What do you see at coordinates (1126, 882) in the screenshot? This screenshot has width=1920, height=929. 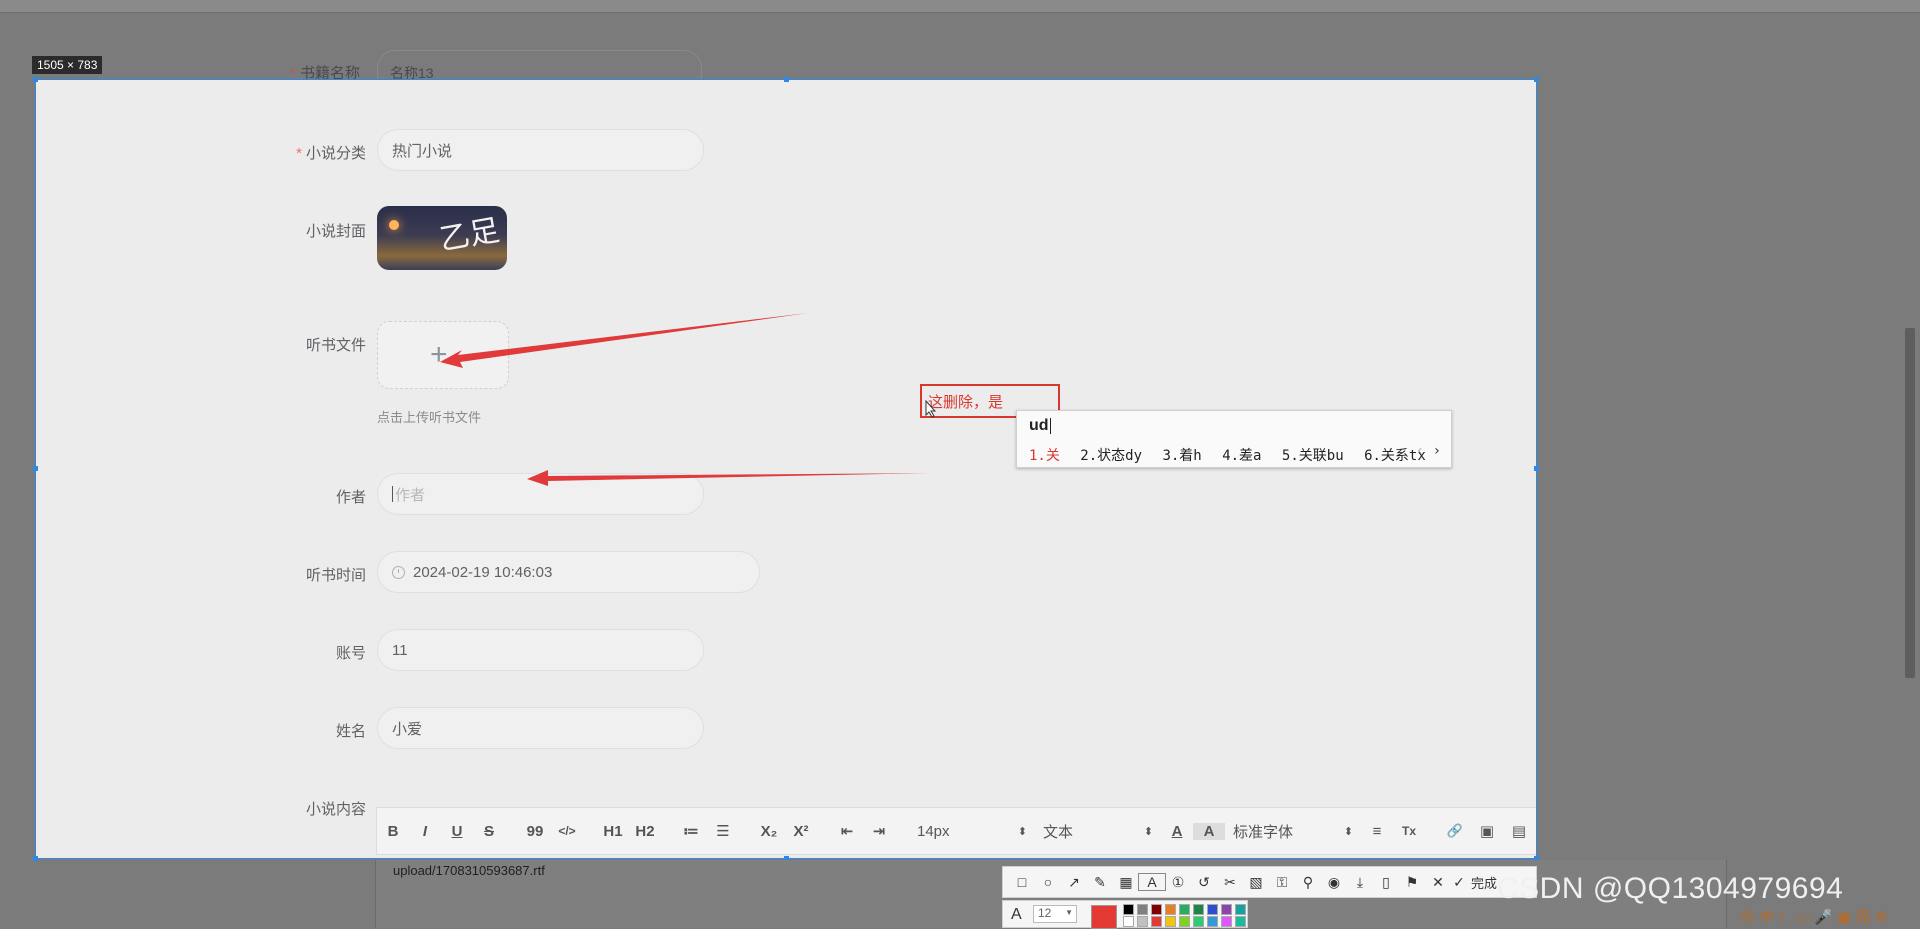 I see `mosaic-icon: ▦` at bounding box center [1126, 882].